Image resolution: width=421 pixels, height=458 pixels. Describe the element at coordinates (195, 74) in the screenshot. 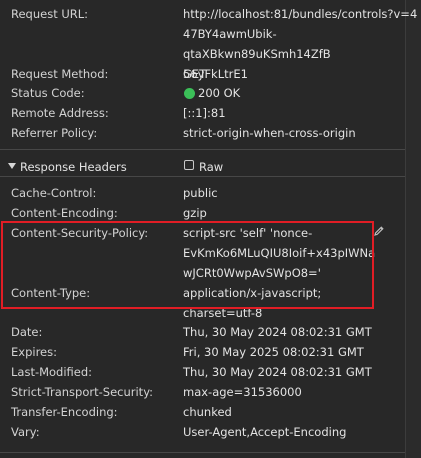

I see `request-method-value: GET` at that location.